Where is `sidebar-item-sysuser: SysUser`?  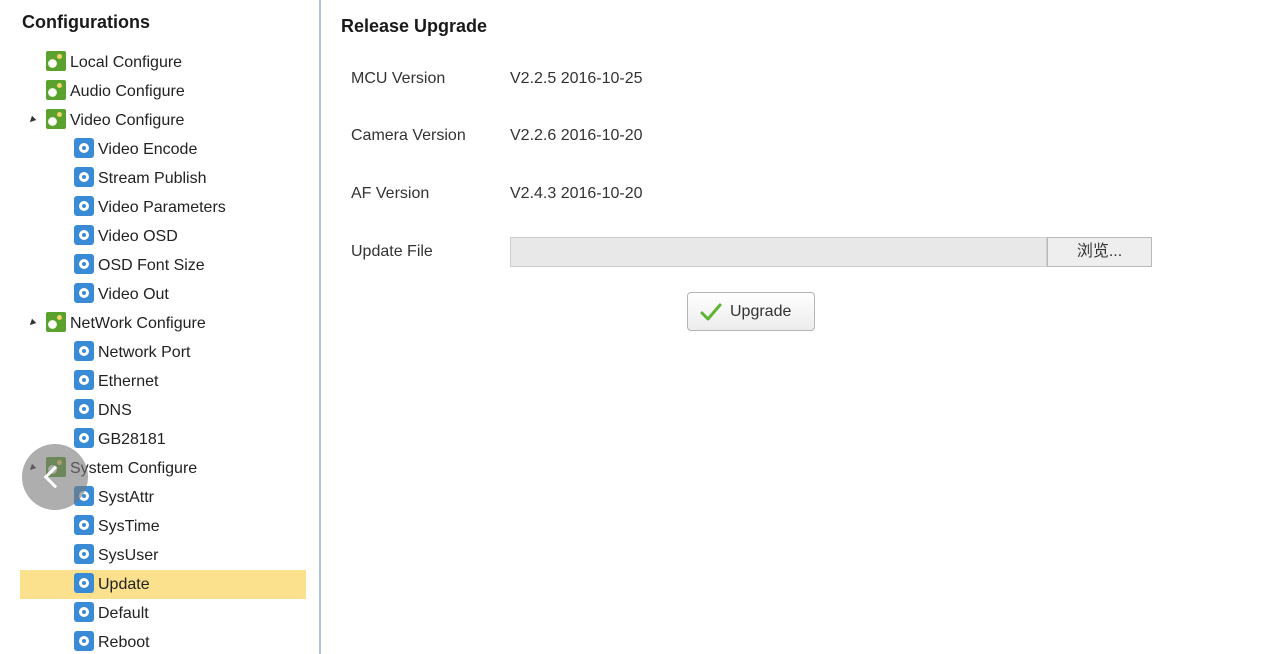 sidebar-item-sysuser: SysUser is located at coordinates (159, 555).